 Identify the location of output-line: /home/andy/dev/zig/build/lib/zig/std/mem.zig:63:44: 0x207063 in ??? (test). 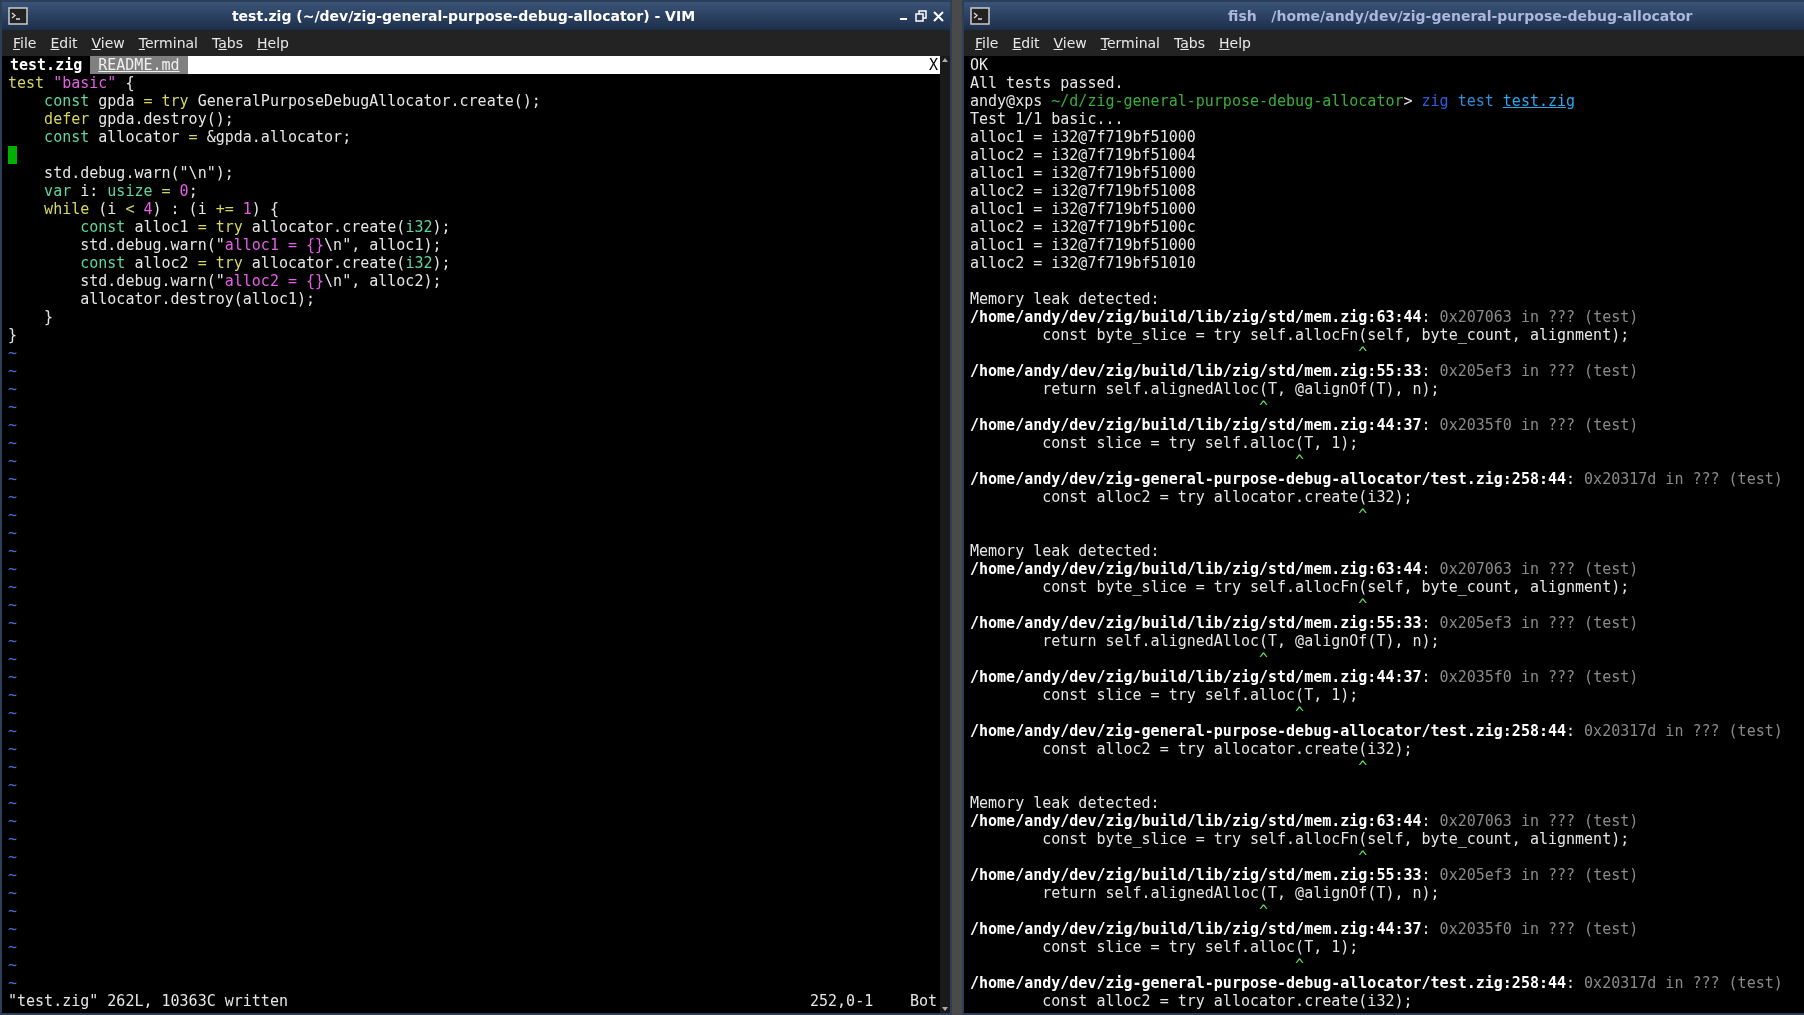
(1304, 569).